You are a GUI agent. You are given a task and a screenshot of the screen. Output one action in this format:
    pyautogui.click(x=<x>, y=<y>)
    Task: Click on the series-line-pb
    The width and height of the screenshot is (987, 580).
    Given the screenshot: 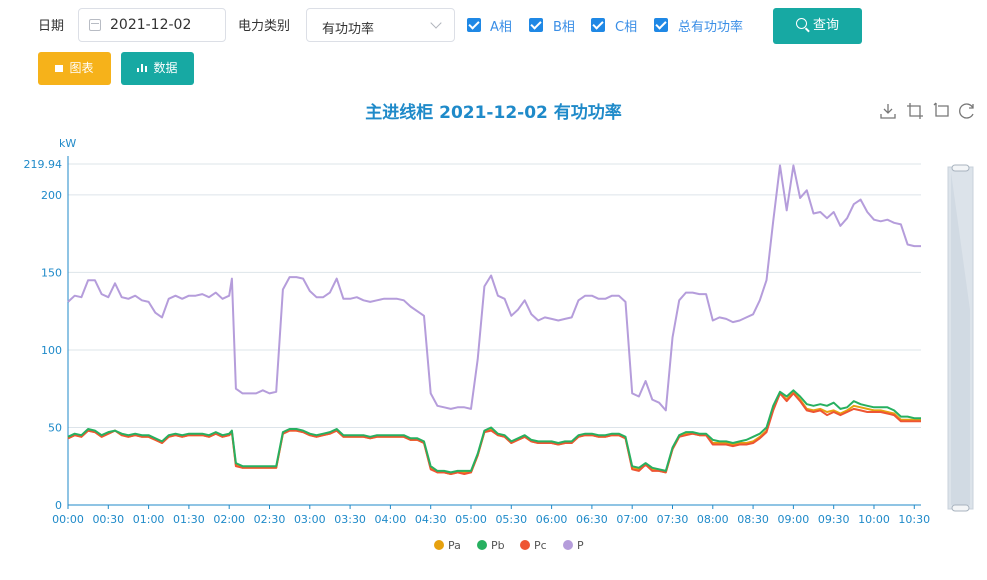 What is the action you would take?
    pyautogui.click(x=494, y=431)
    